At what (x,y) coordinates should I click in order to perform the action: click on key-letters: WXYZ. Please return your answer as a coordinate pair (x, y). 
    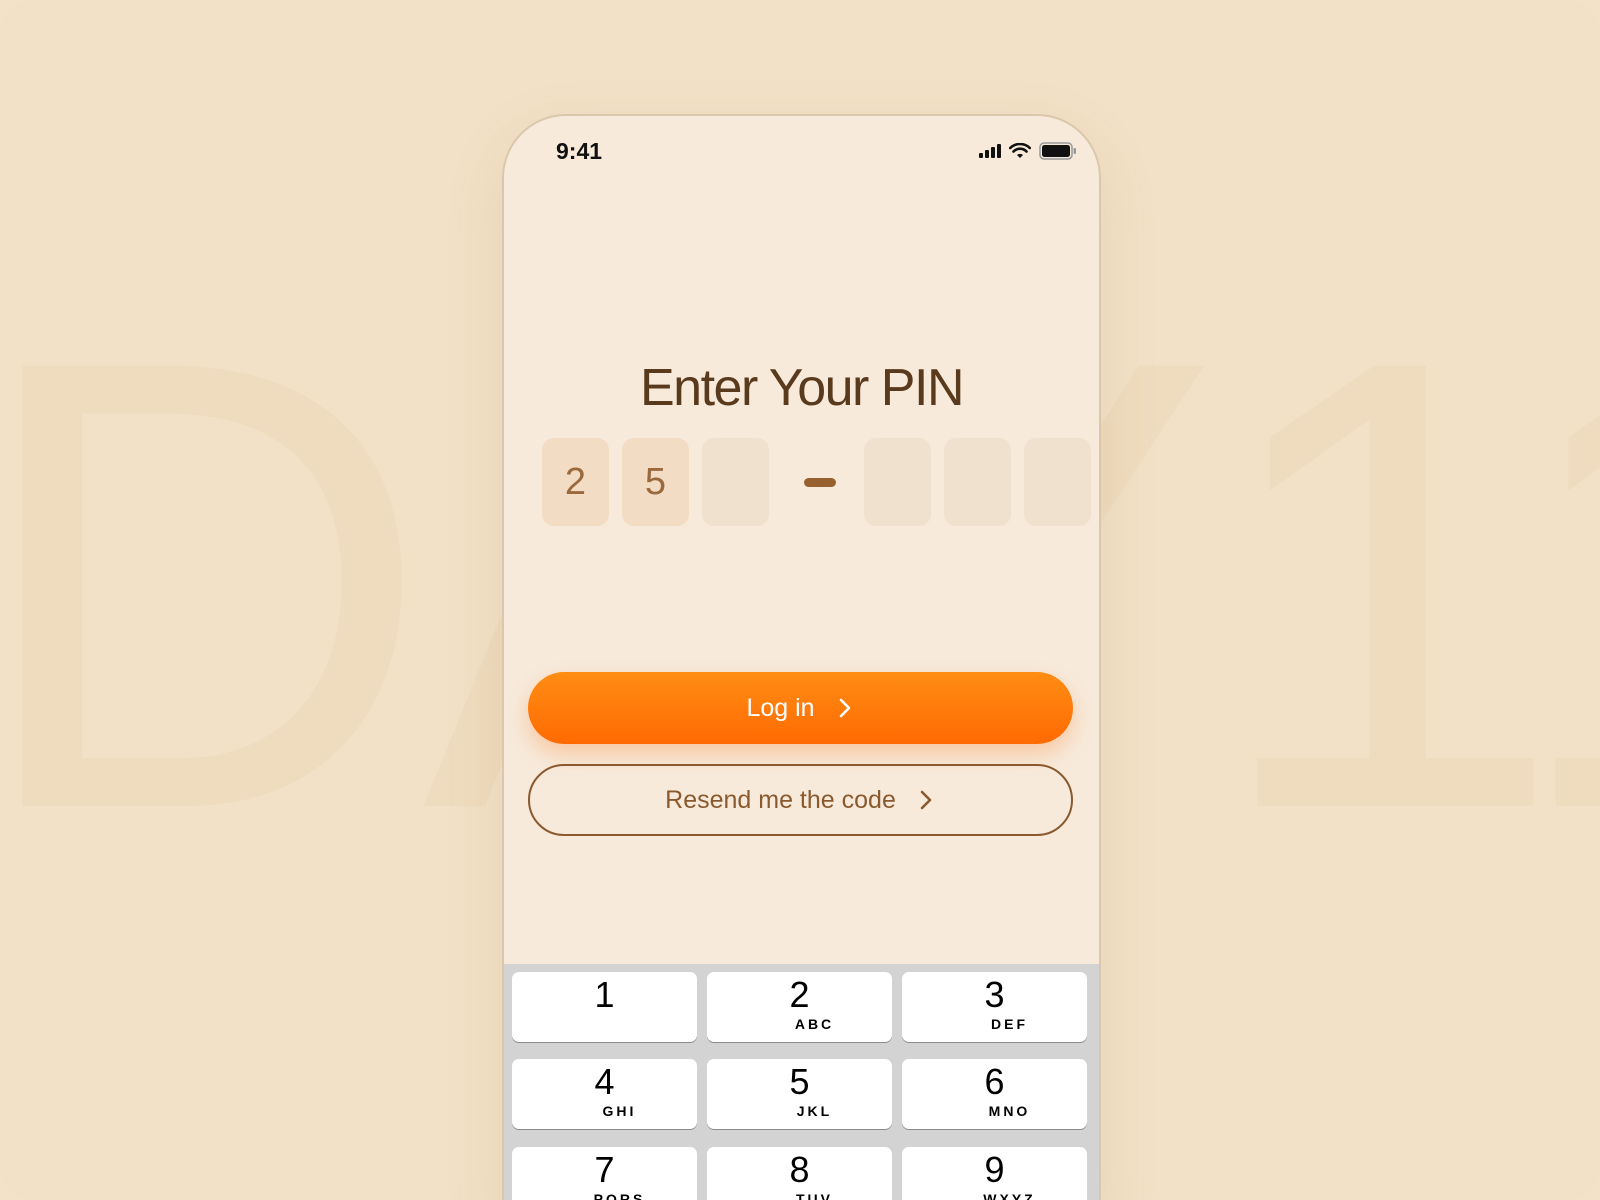
    Looking at the image, I should click on (1009, 1195).